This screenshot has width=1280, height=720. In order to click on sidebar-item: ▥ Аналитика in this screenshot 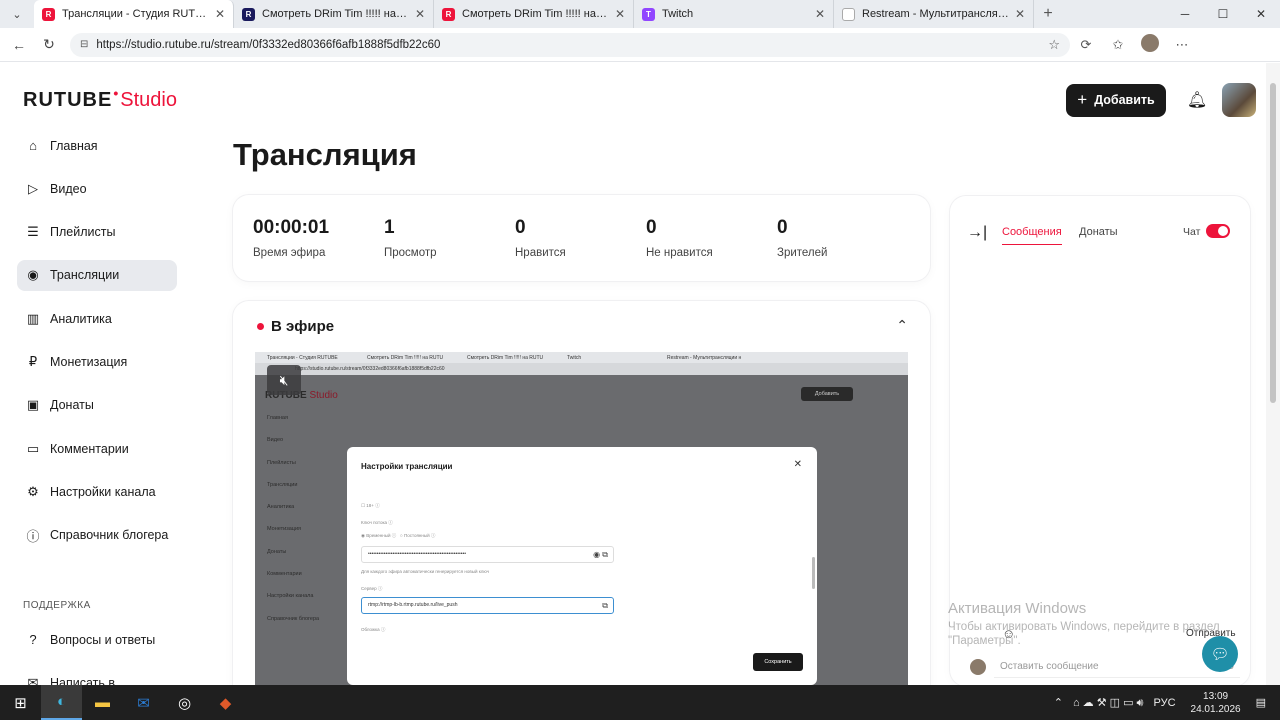, I will do `click(97, 318)`.